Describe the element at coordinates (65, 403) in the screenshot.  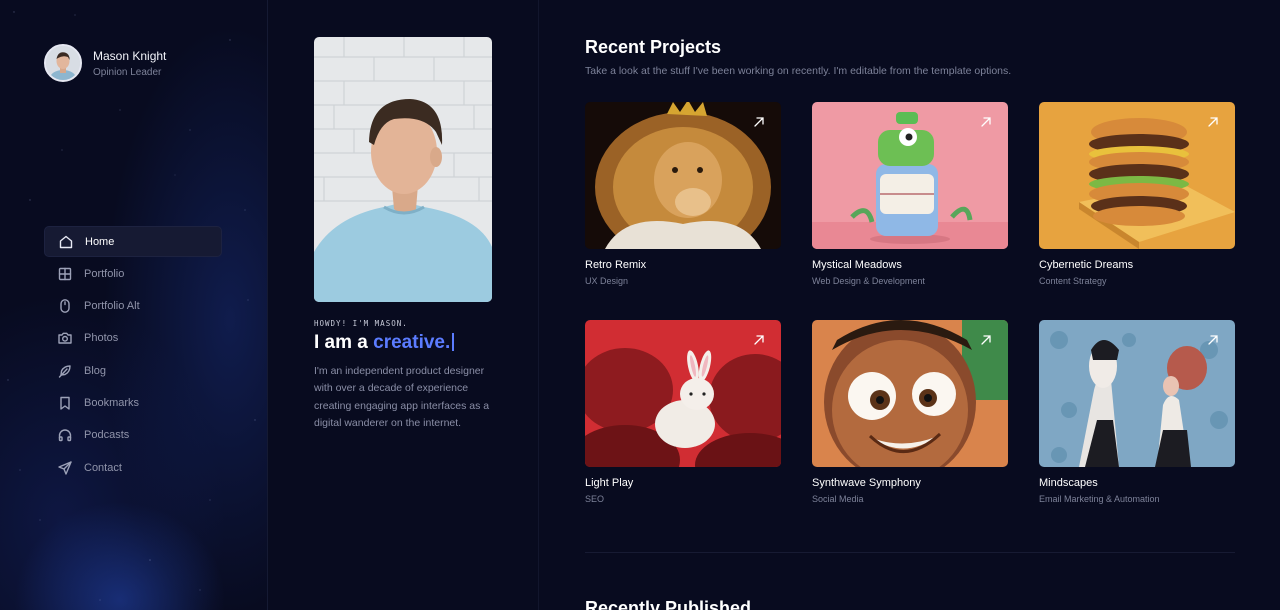
I see `bookmark-icon` at that location.